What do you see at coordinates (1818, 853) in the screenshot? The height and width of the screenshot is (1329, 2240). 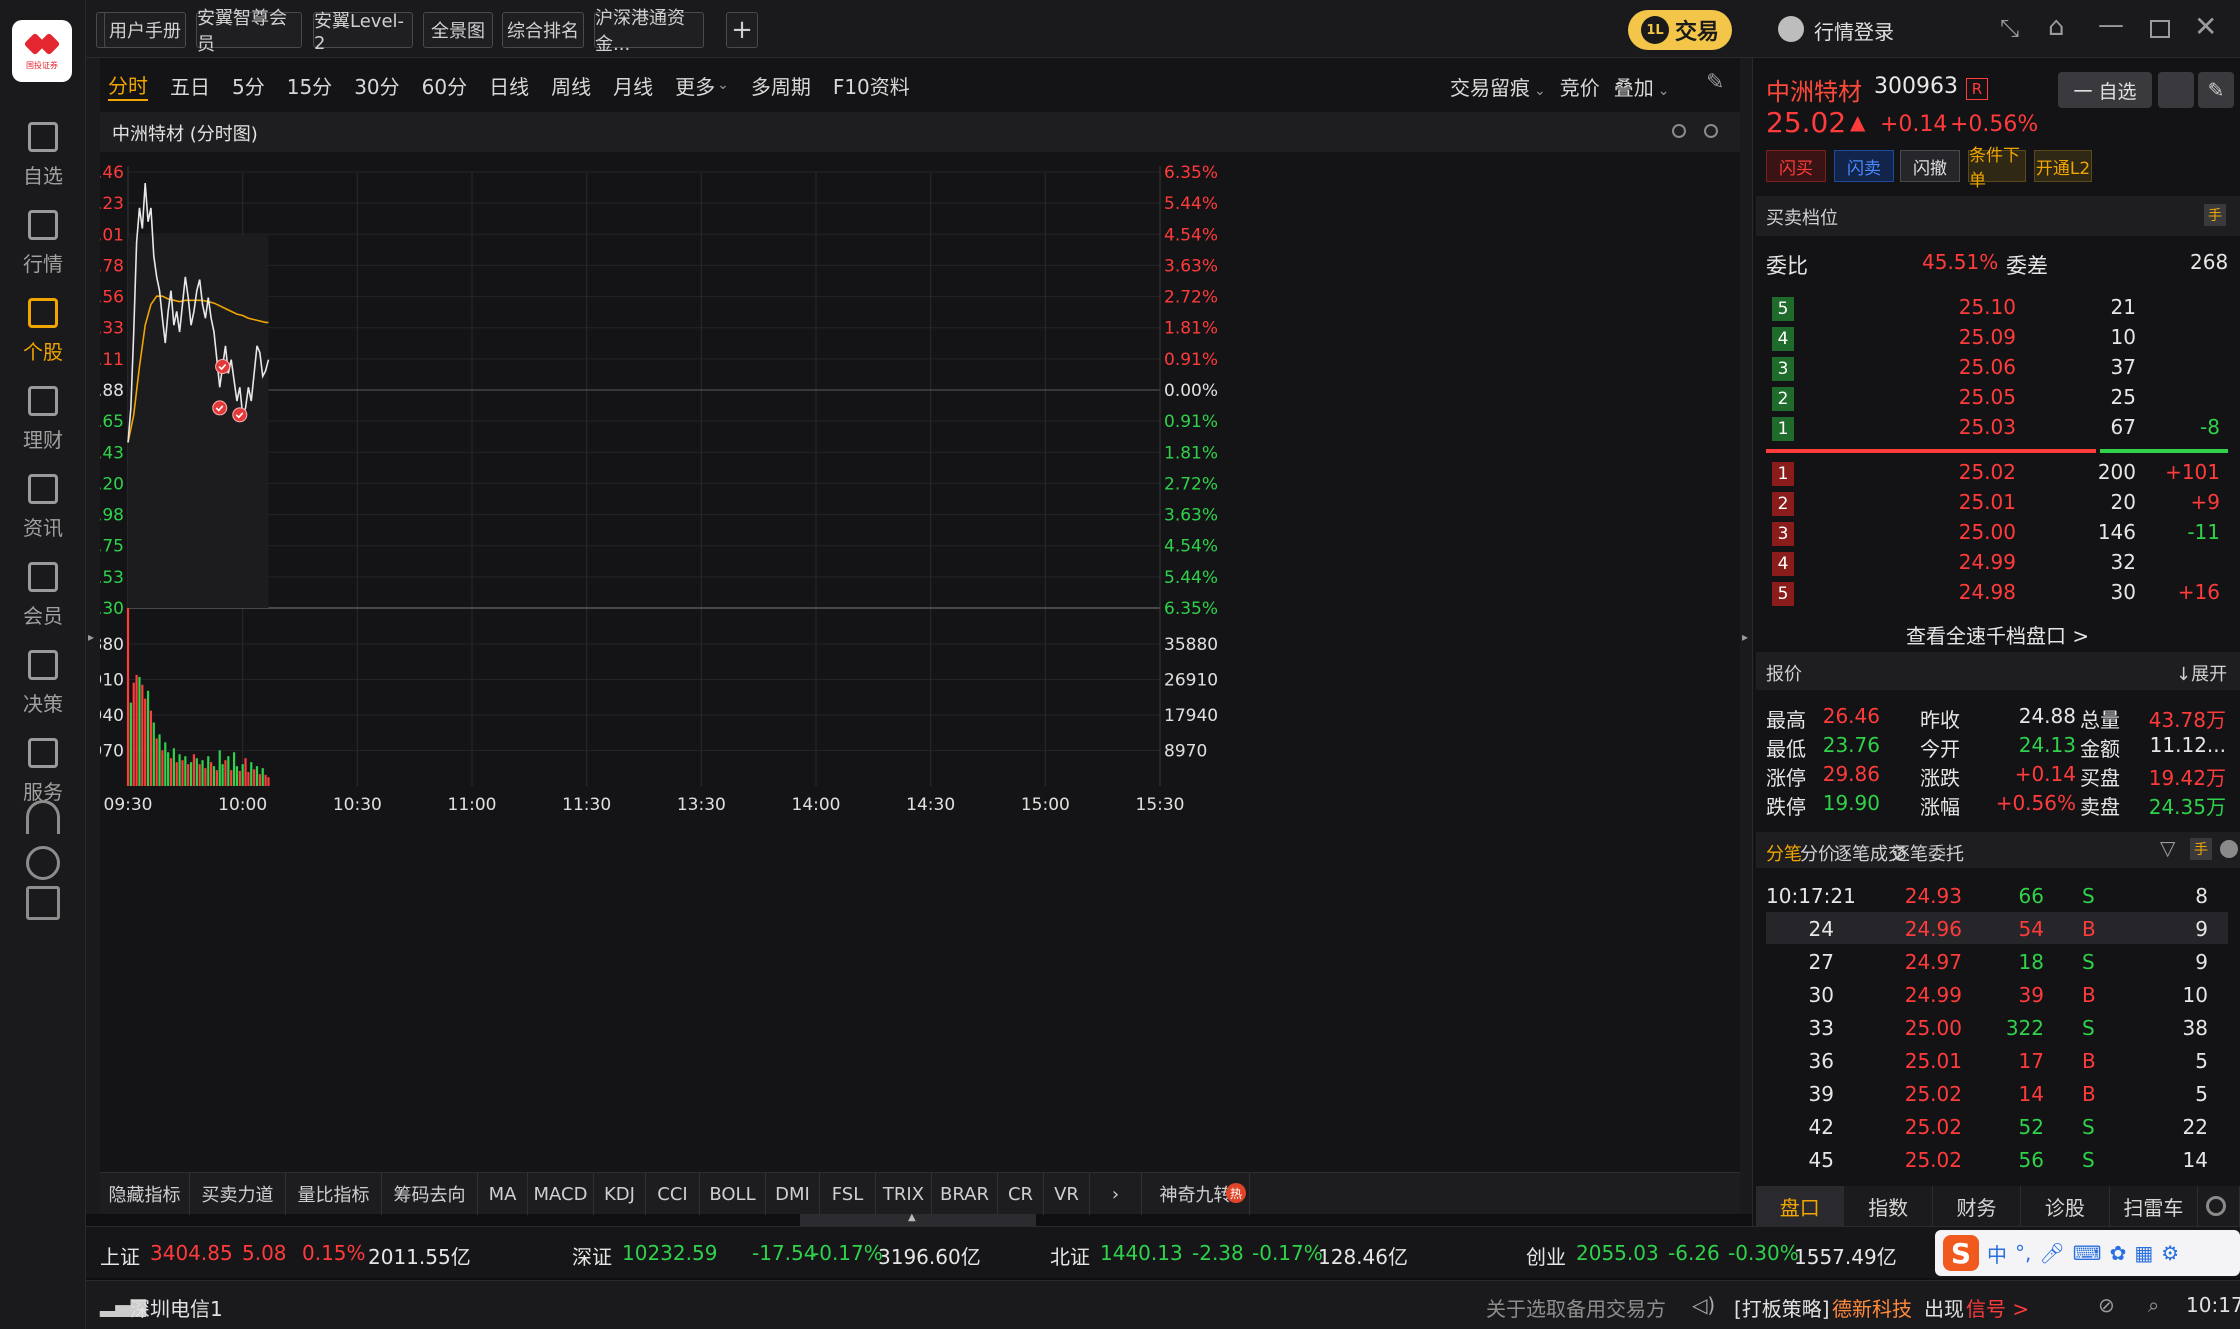 I see `tick-tab-1: 分价` at bounding box center [1818, 853].